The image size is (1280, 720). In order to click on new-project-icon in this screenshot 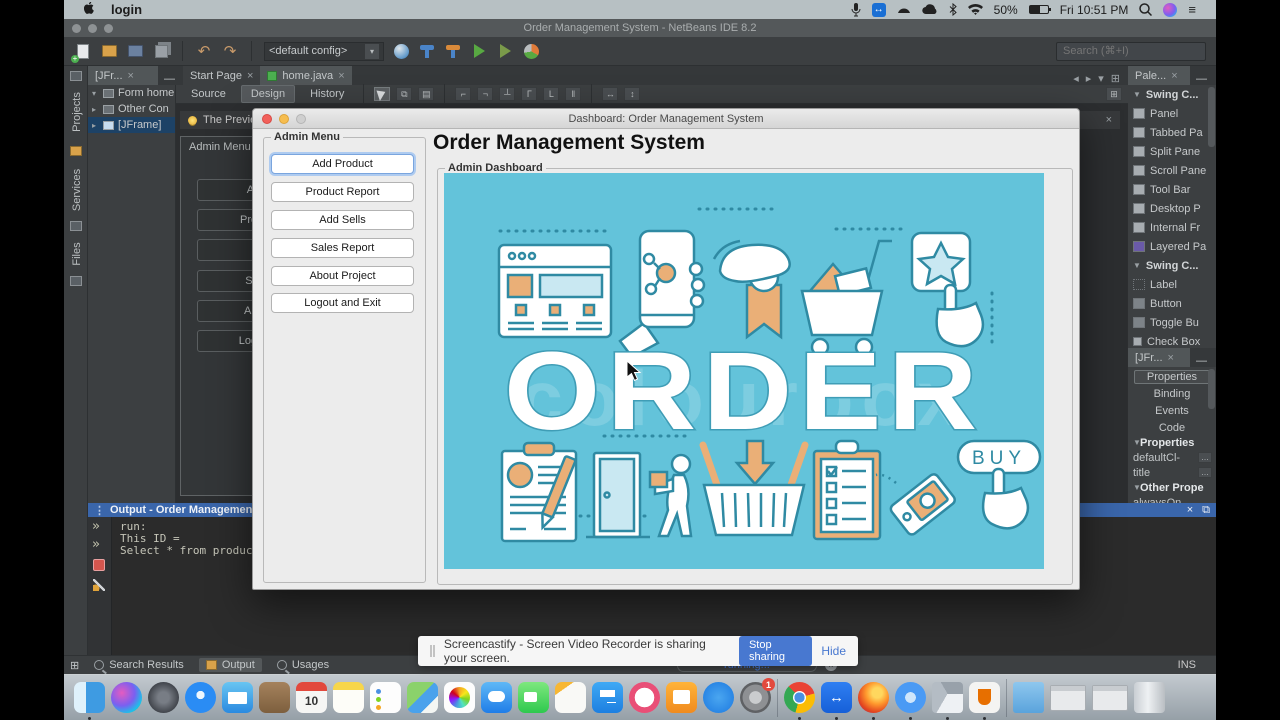, I will do `click(109, 51)`.